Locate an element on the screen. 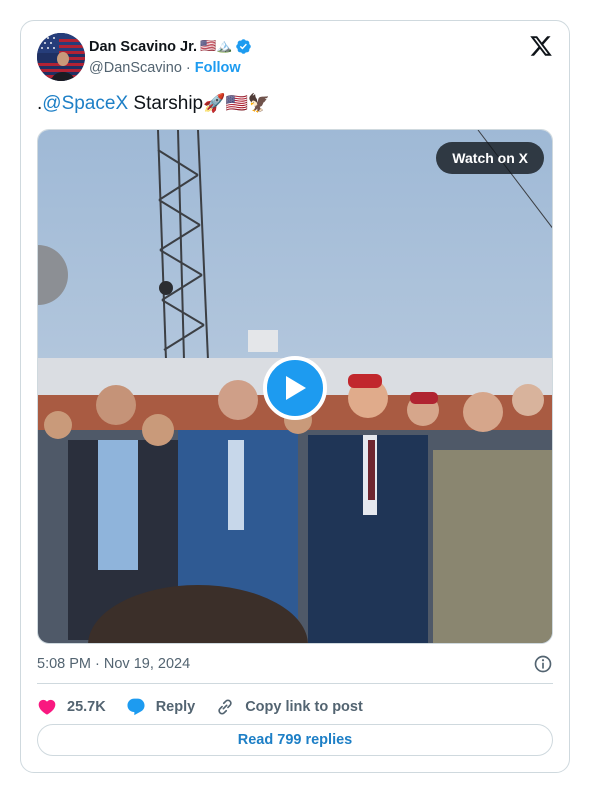  like-button: 25.7K is located at coordinates (71, 707).